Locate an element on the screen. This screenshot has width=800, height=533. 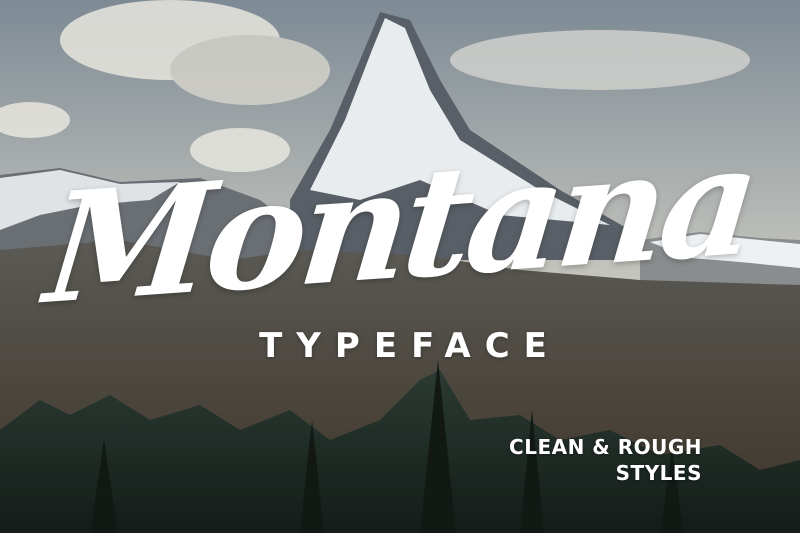
poster-tagline: CLEAN & ROUGH STYLES is located at coordinates (605, 460).